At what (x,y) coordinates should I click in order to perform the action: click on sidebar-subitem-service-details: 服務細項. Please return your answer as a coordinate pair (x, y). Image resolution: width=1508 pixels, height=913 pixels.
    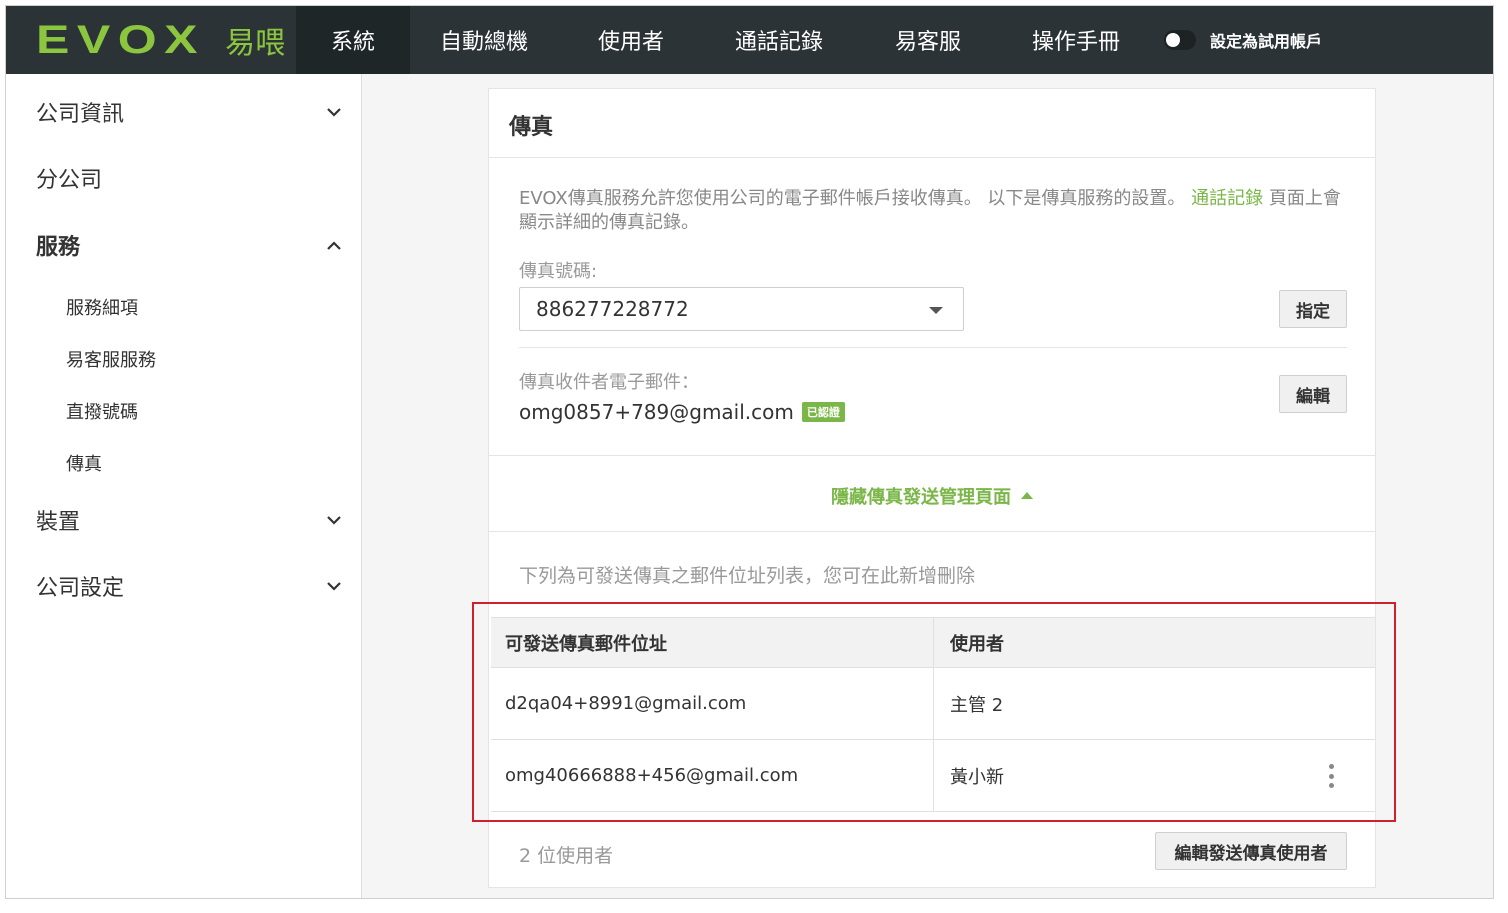
    Looking at the image, I should click on (102, 307).